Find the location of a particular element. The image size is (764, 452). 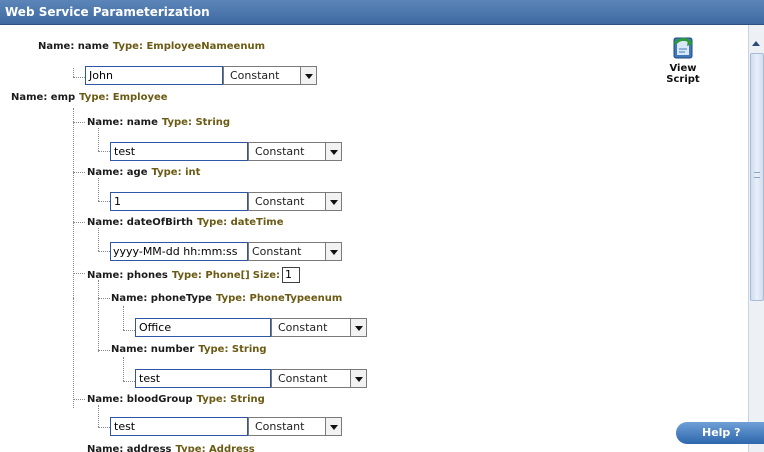

param-type: Type: int is located at coordinates (176, 172).